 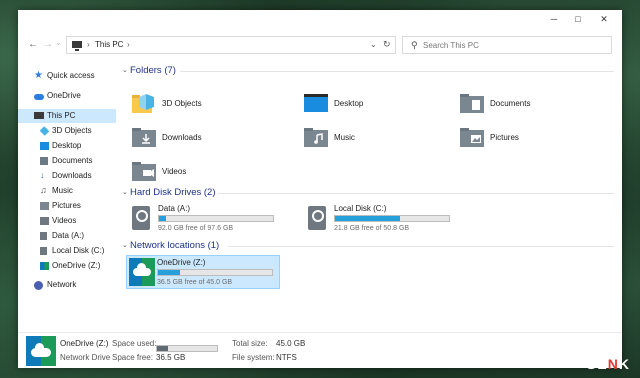 I want to click on details-file-system-value: NTFS, so click(x=286, y=357).